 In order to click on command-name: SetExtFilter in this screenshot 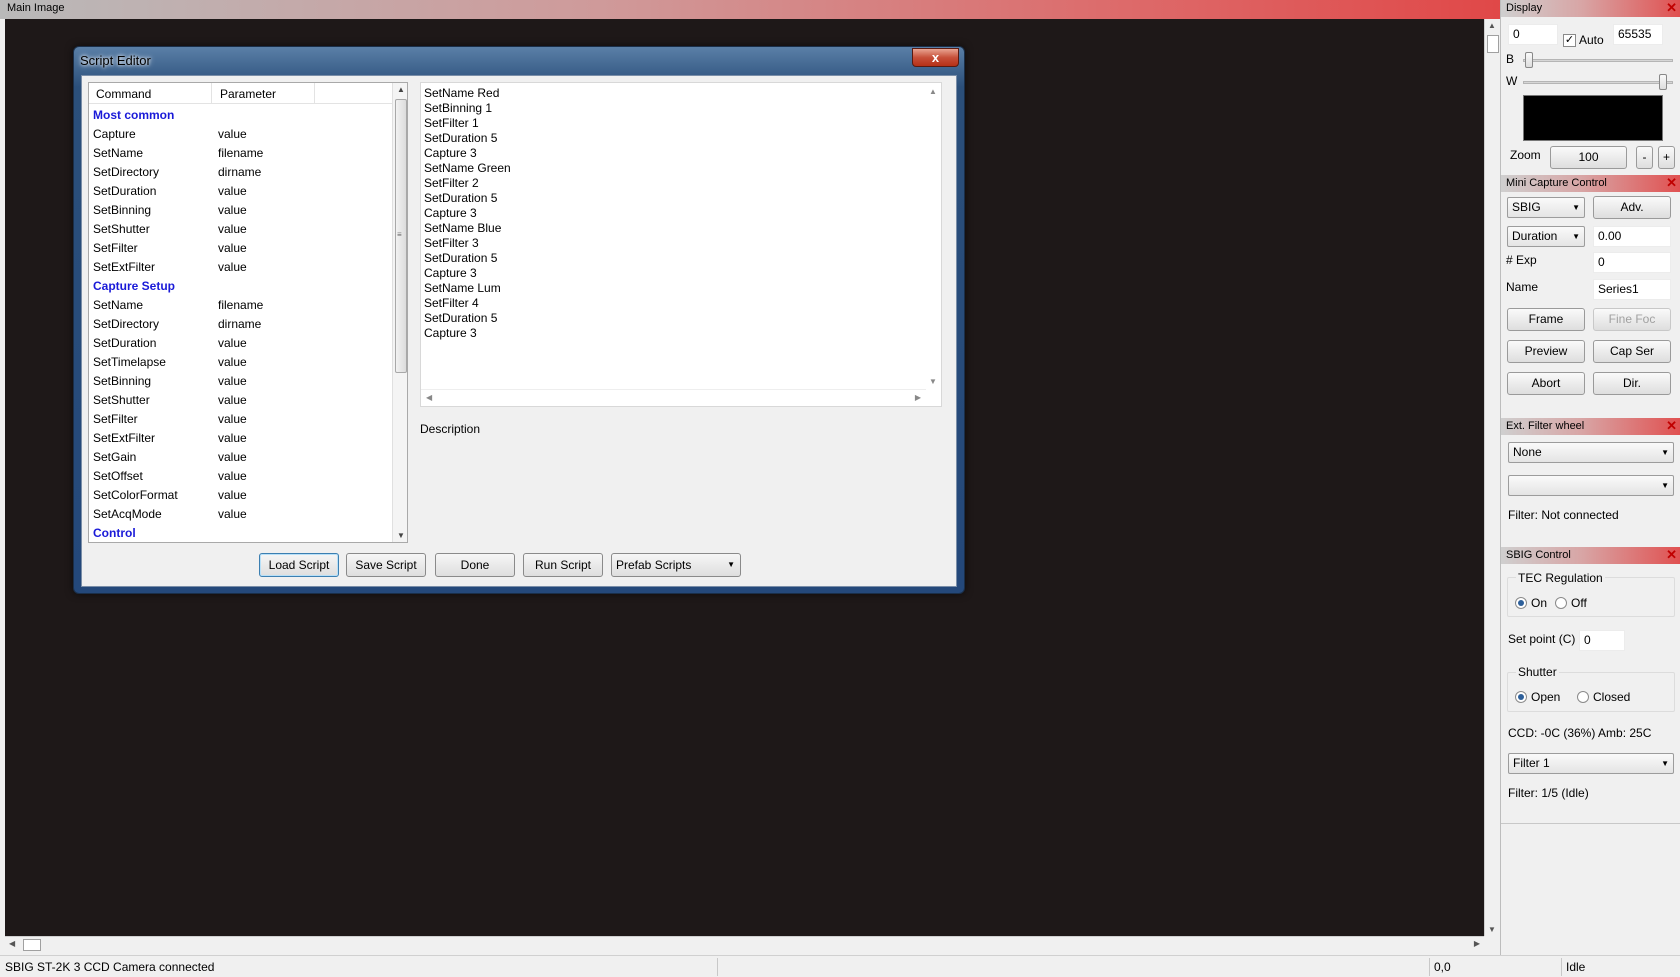, I will do `click(124, 267)`.